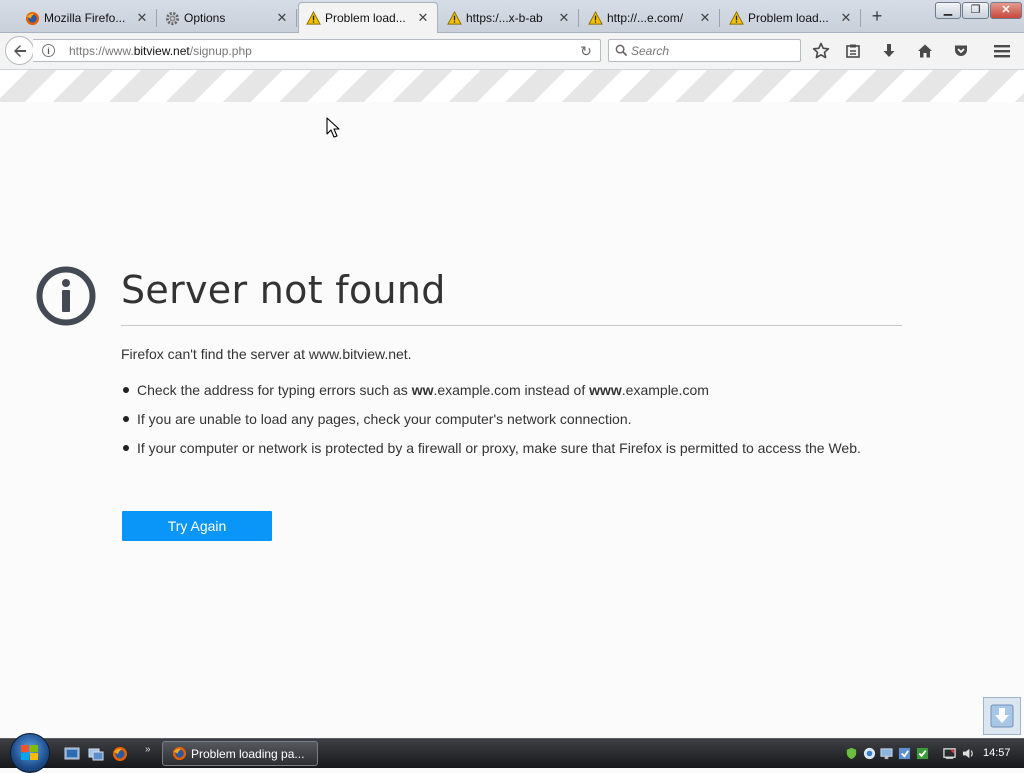  I want to click on tab-http-e-com: http://...e.com/ ✕, so click(650, 18).